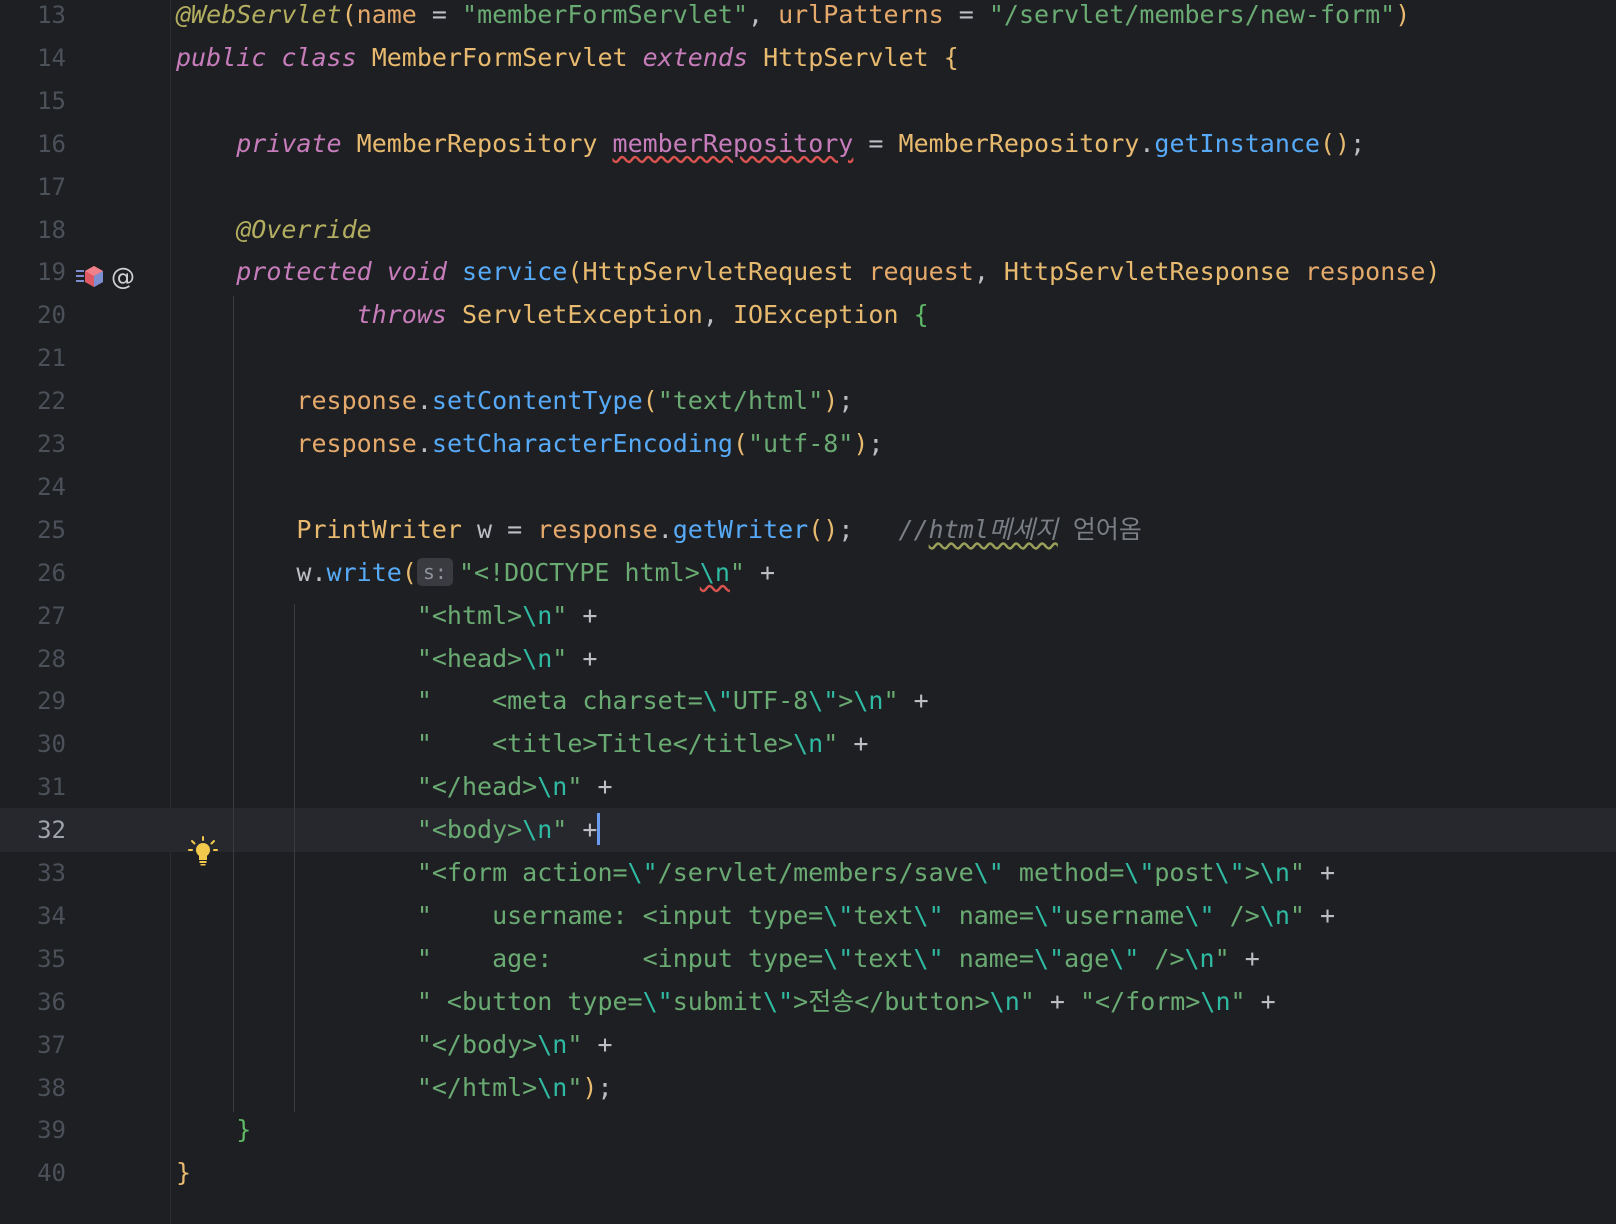  Describe the element at coordinates (387, 616) in the screenshot. I see `code-text: "<html>\n" +` at that location.